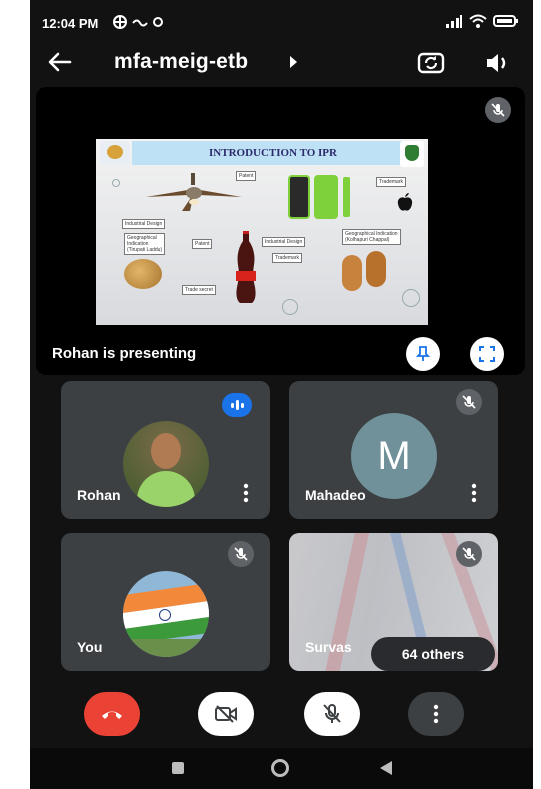  Describe the element at coordinates (145, 244) in the screenshot. I see `label-geo-indication-left: Geographical Indication (Tirupati Laddu)` at that location.